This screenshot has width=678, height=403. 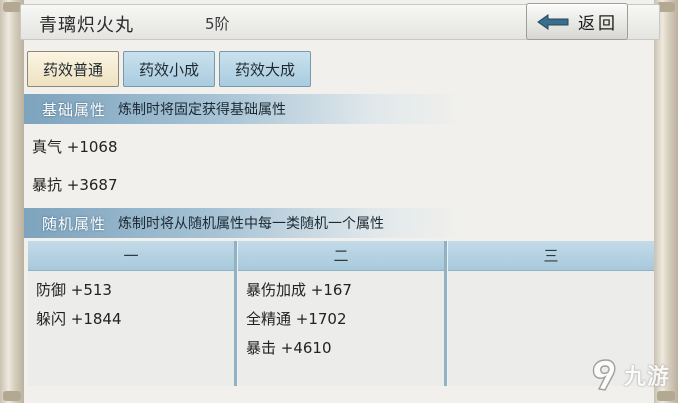 I want to click on attribute-list, so click(x=551, y=275).